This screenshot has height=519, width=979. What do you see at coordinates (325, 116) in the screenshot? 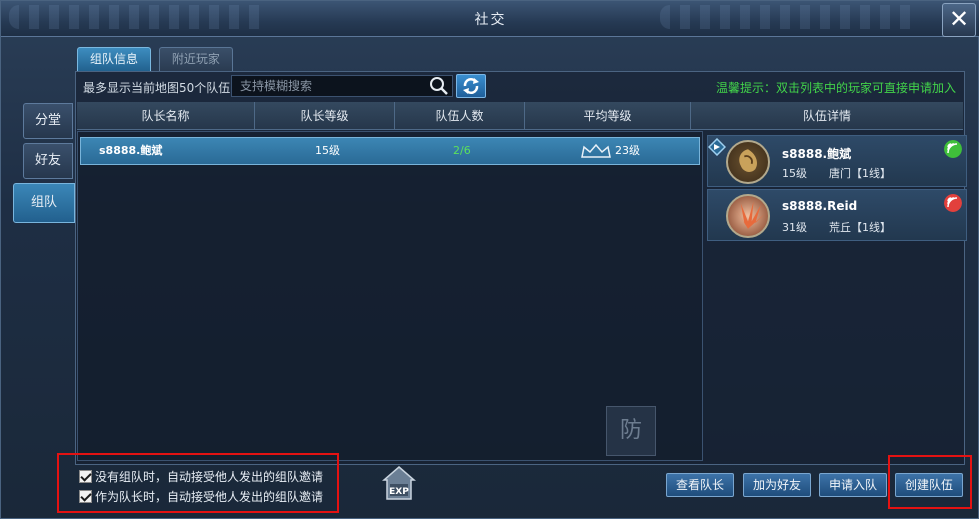
I see `column-leader-level: 队长等级` at bounding box center [325, 116].